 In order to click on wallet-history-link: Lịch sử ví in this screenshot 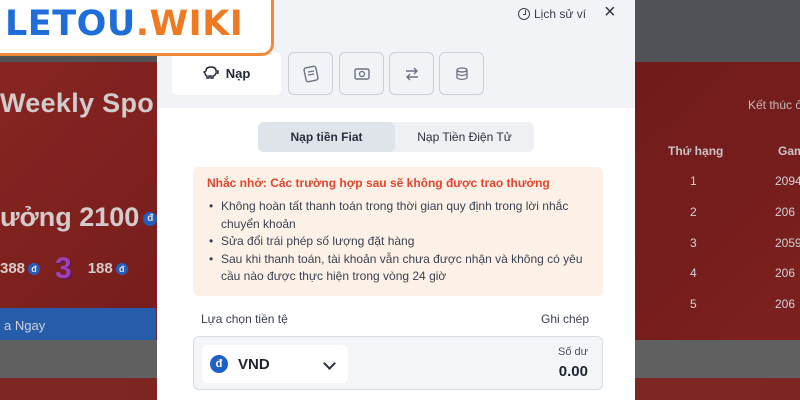, I will do `click(552, 14)`.